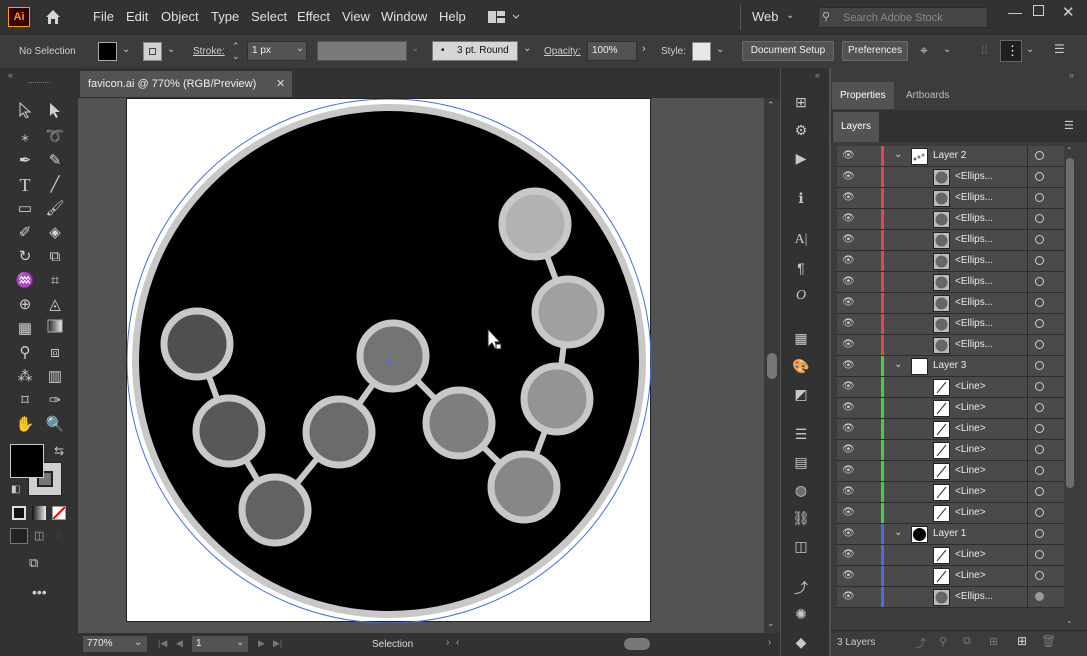 The height and width of the screenshot is (656, 1087). What do you see at coordinates (801, 588) in the screenshot?
I see `asset-export-icon: ⤴` at bounding box center [801, 588].